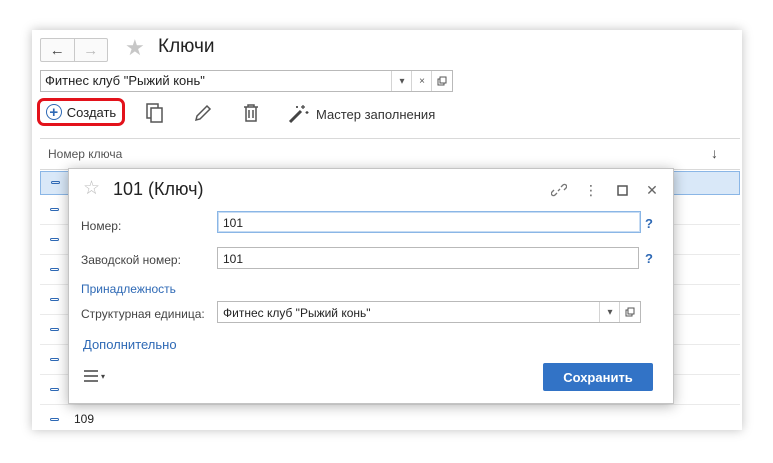 Image resolution: width=773 pixels, height=463 pixels. Describe the element at coordinates (376, 114) in the screenshot. I see `fill-wizard-label: Мастер заполнения` at that location.